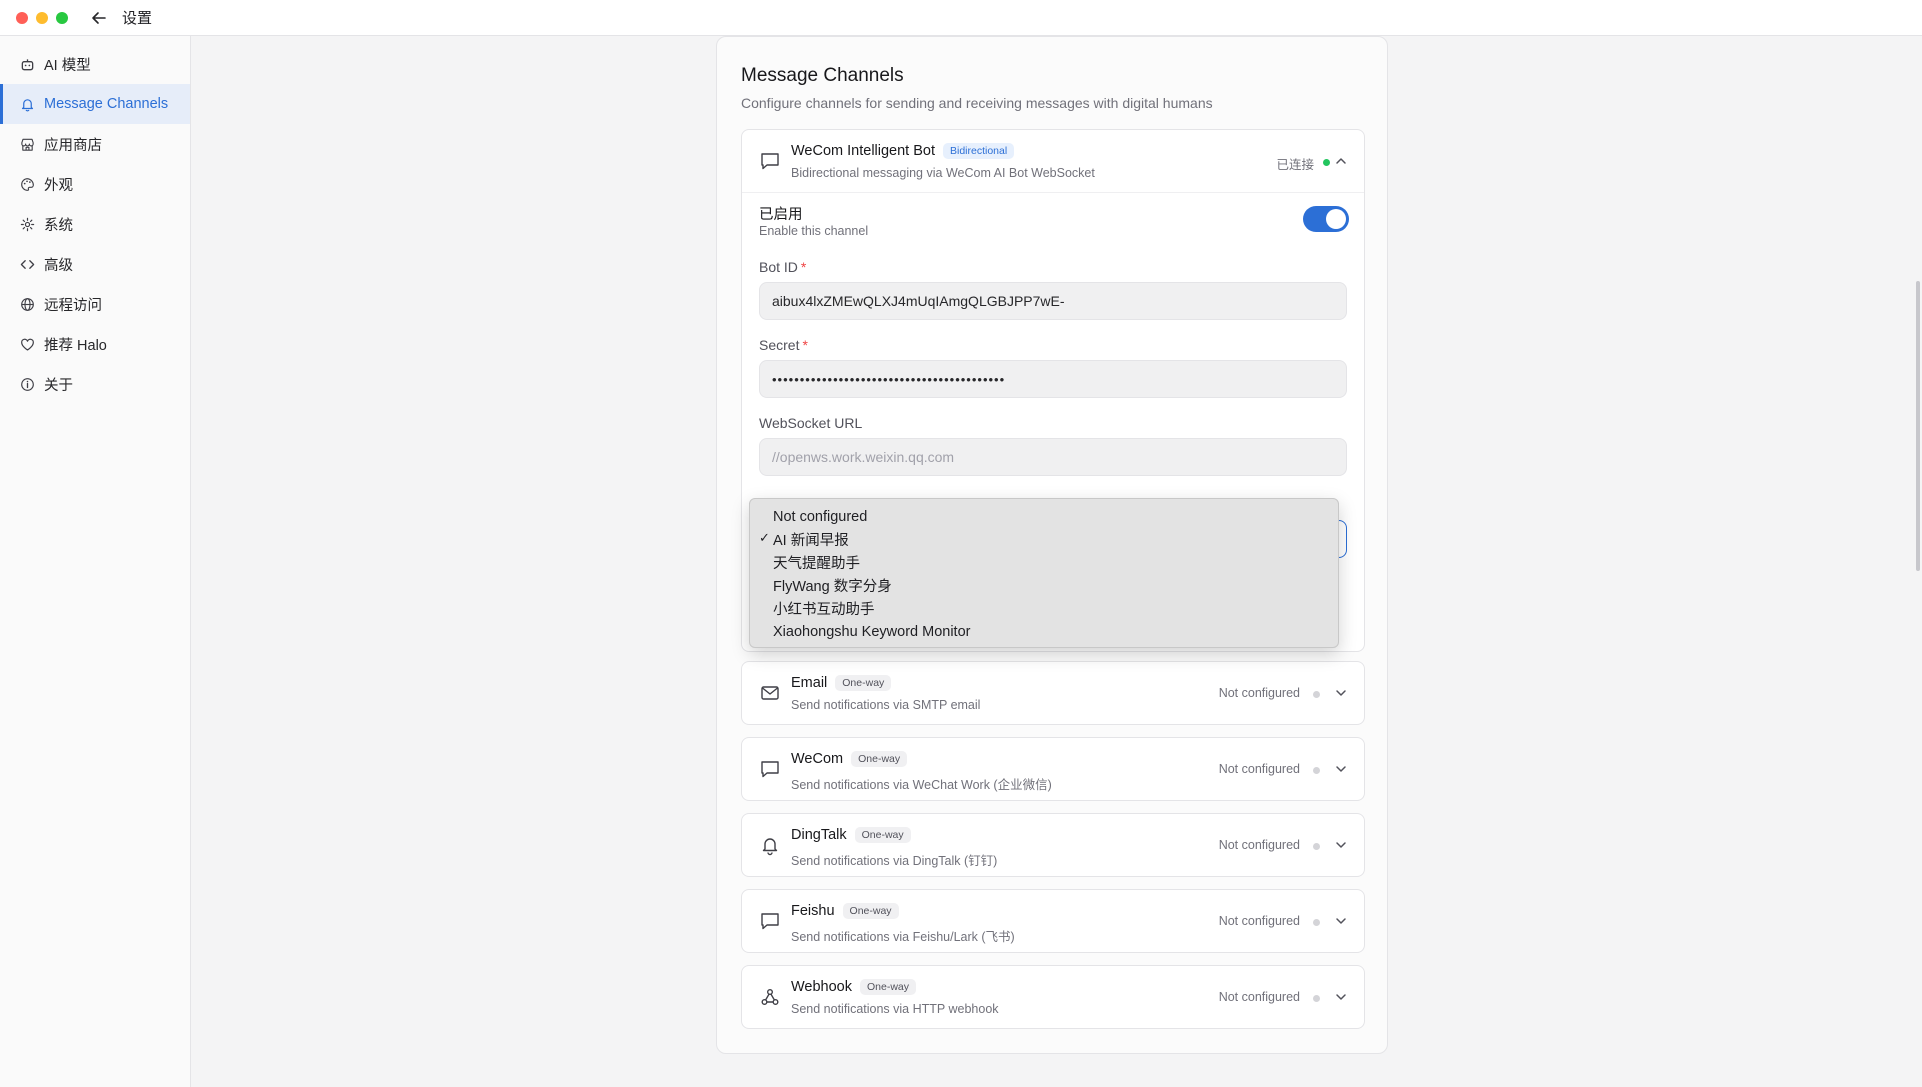  Describe the element at coordinates (1044, 539) in the screenshot. I see `dropdown-option-ai-news: ✓ AI 新闻早报` at that location.